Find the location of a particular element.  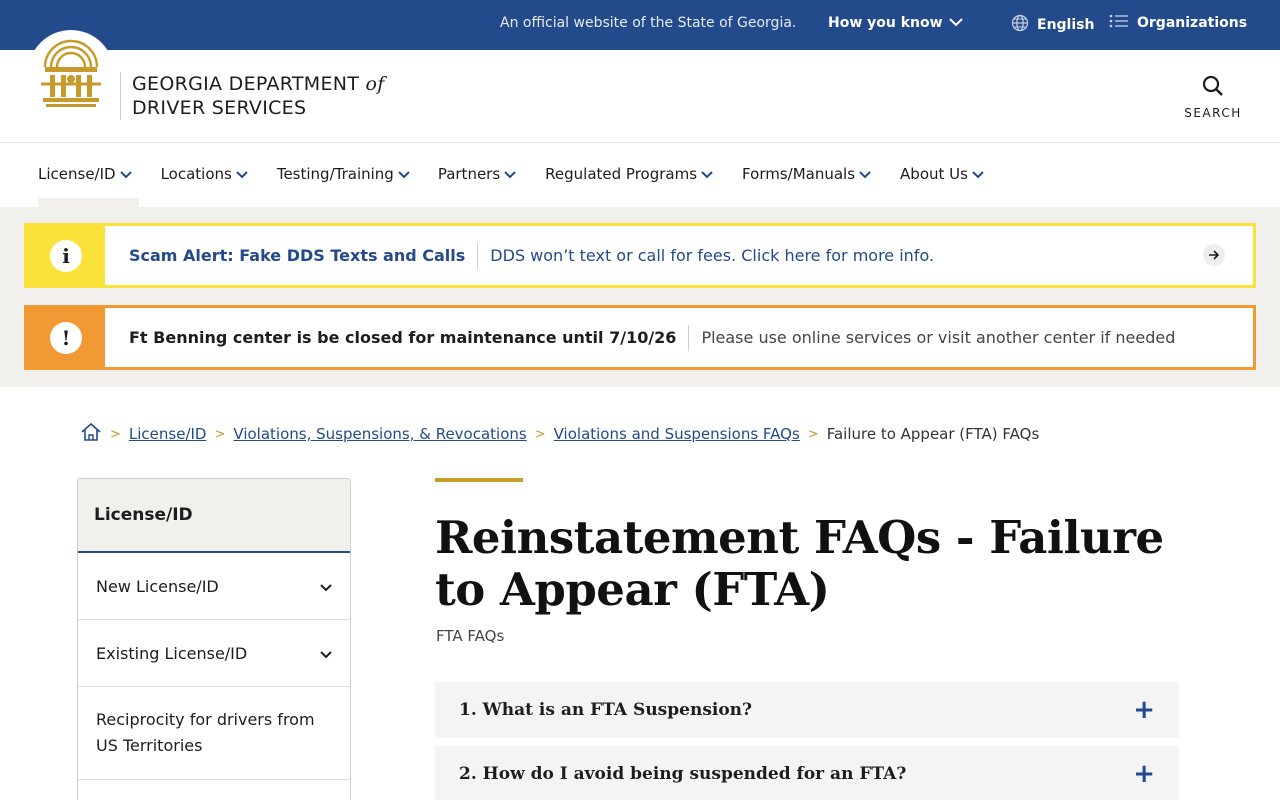

globe-icon is located at coordinates (1020, 25).